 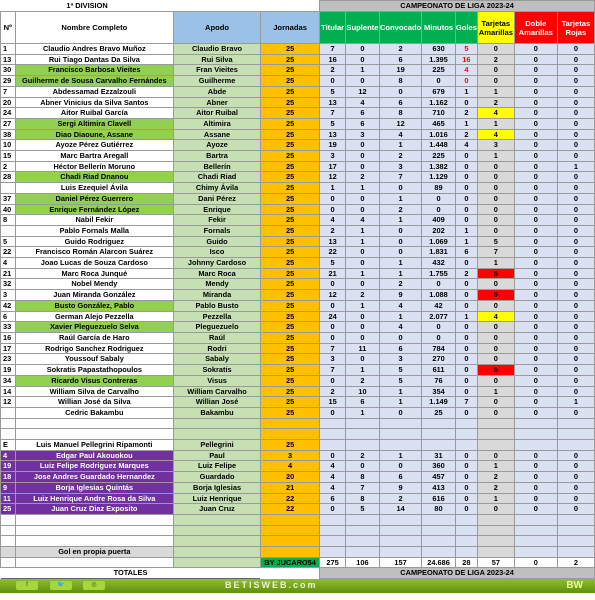 I want to click on minutos: 1.149, so click(x=438, y=402).